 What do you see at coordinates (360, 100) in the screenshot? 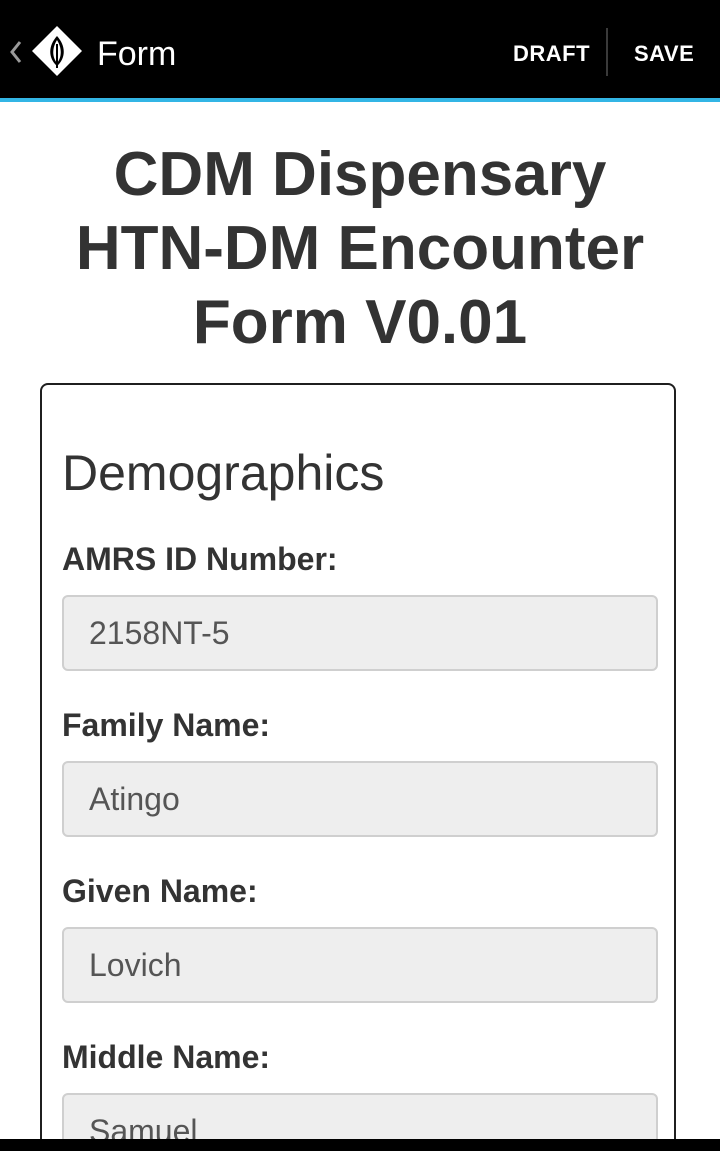
I see `action-bar-accent-line` at bounding box center [360, 100].